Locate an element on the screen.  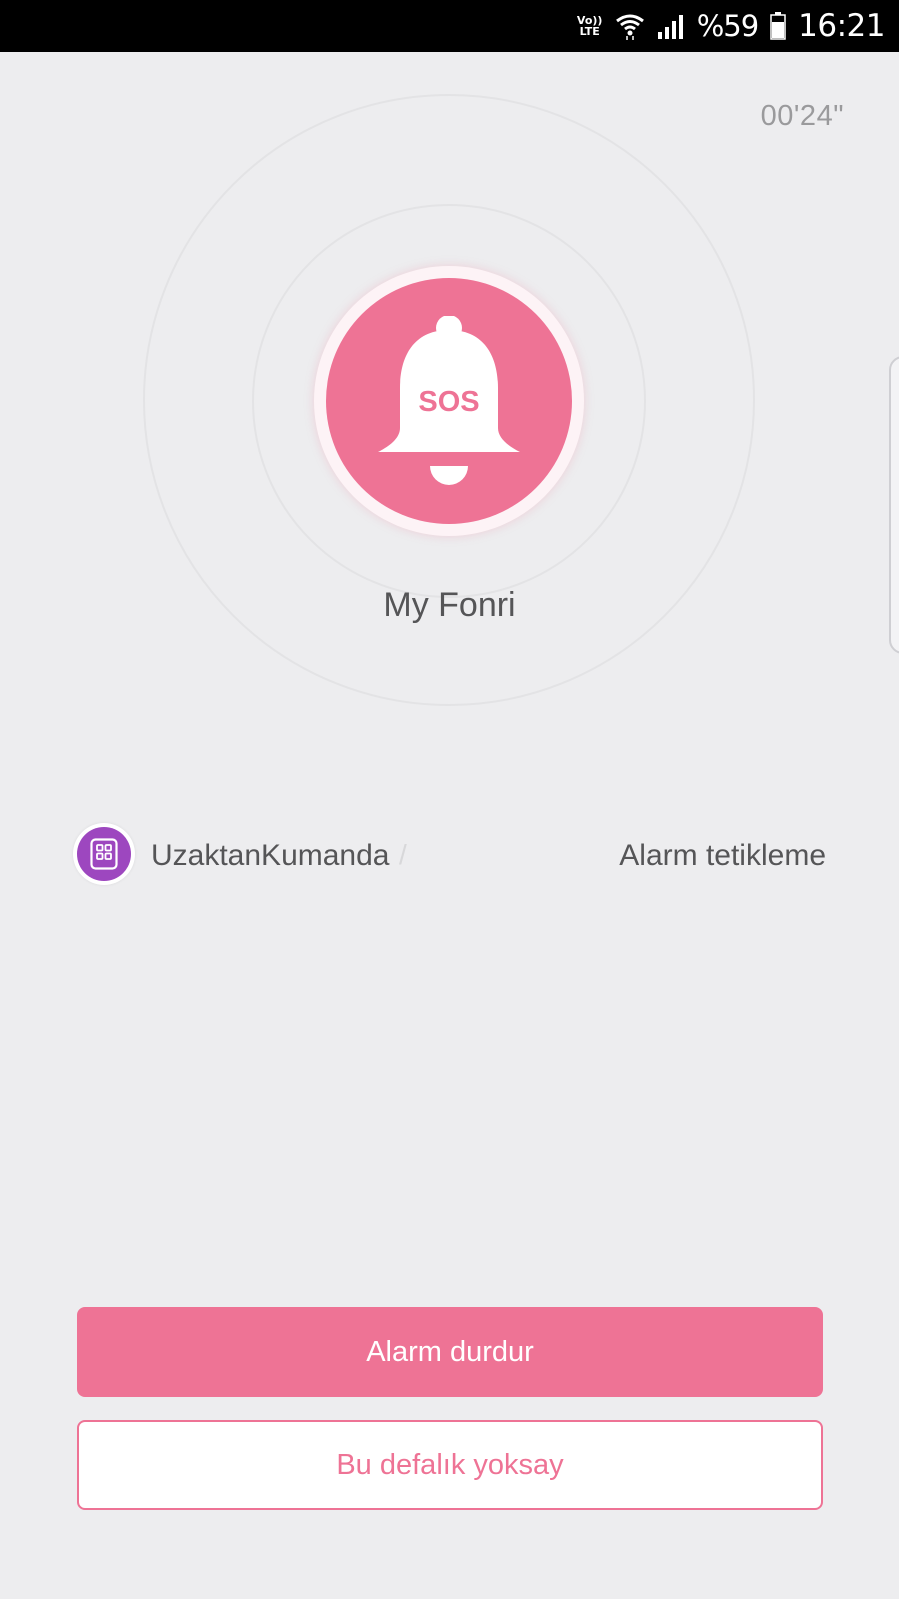
volte-bottom-label: LTE is located at coordinates (589, 31).